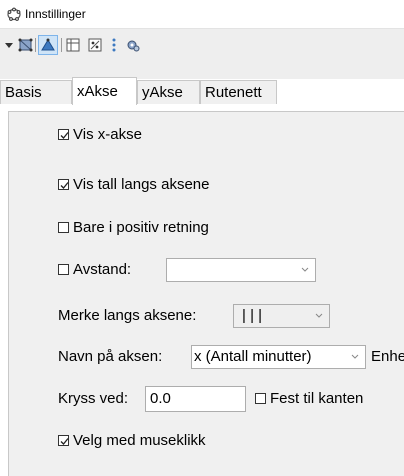  What do you see at coordinates (102, 269) in the screenshot?
I see `checkbox-label: Avstand:` at bounding box center [102, 269].